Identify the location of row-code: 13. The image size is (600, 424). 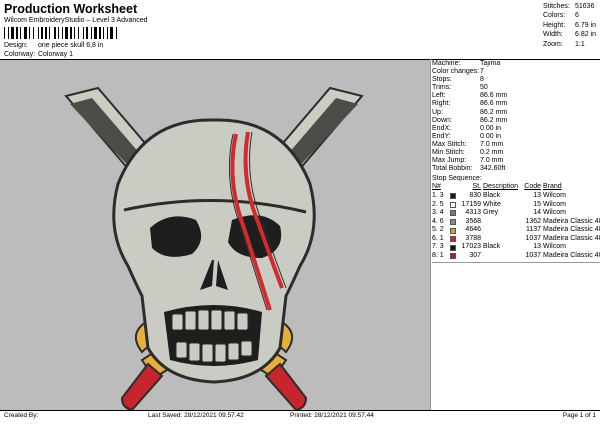
(537, 247).